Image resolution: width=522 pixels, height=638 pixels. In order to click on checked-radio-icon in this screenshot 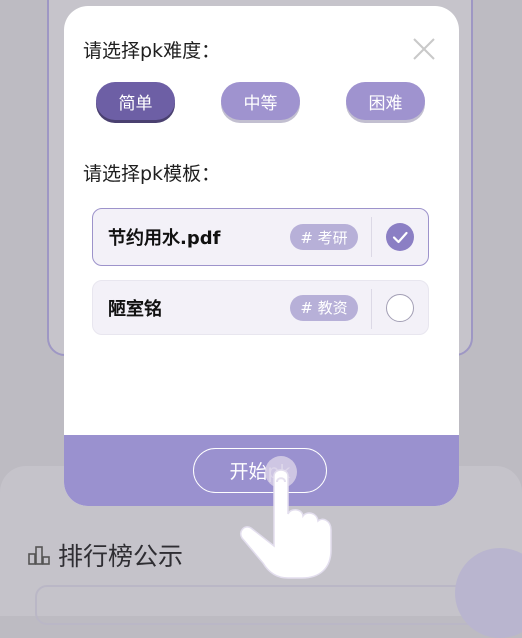, I will do `click(400, 237)`.